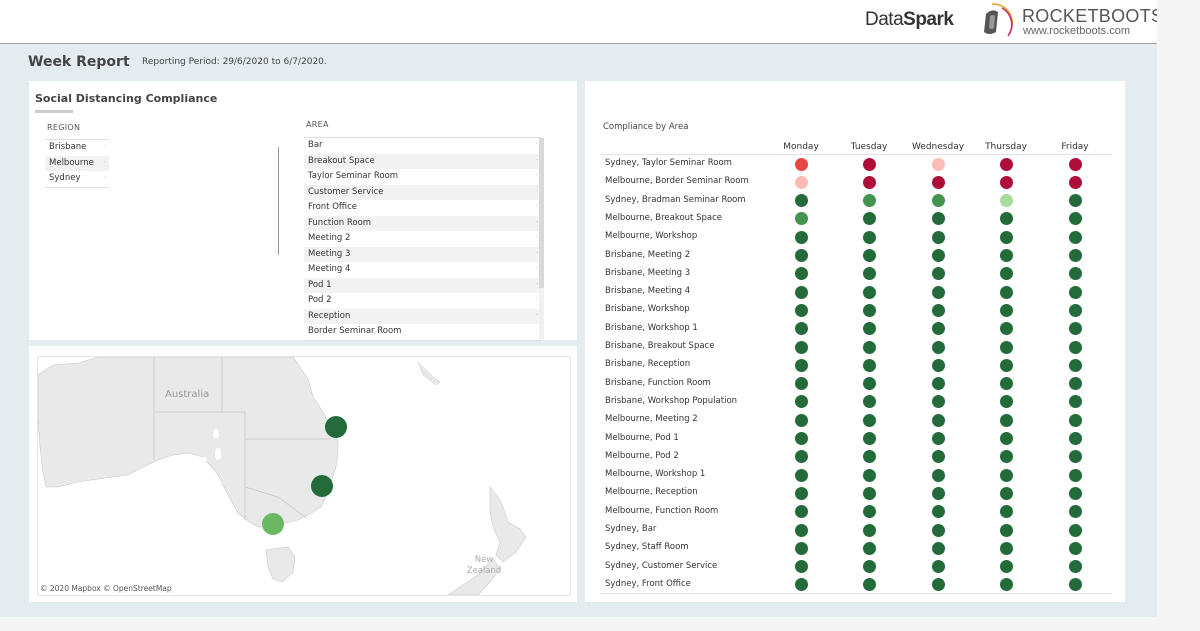 This screenshot has height=631, width=1200. Describe the element at coordinates (322, 486) in the screenshot. I see `map-marker-sydney` at that location.